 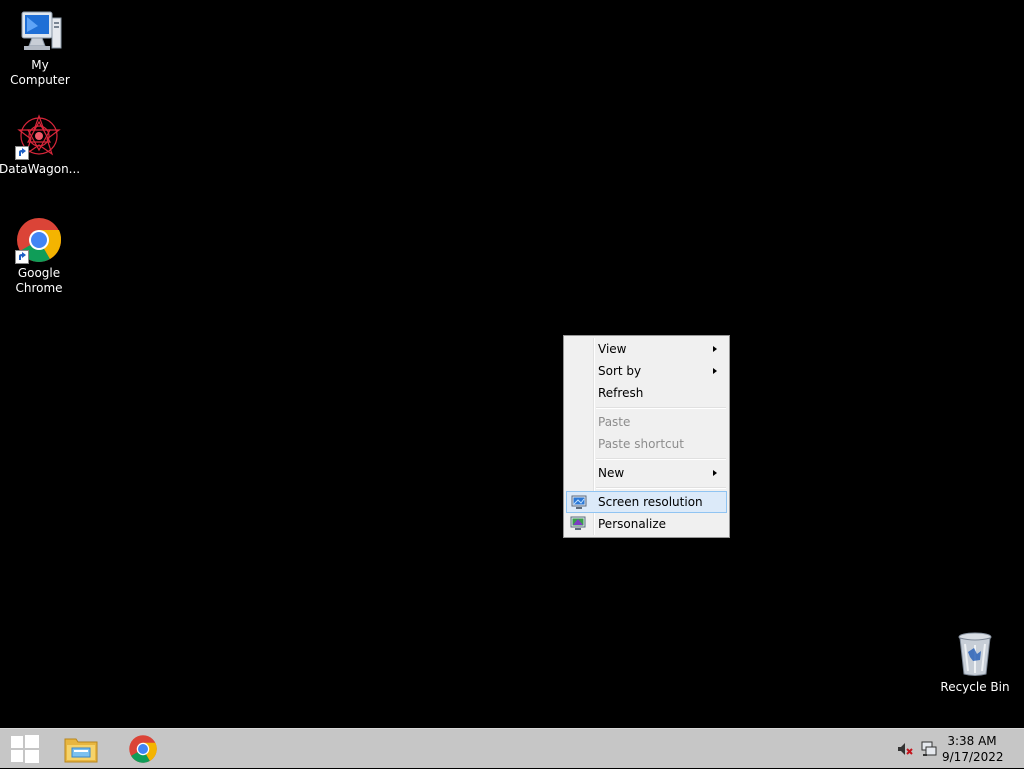 What do you see at coordinates (40, 72) in the screenshot?
I see `desktop-icon-label: My Computer` at bounding box center [40, 72].